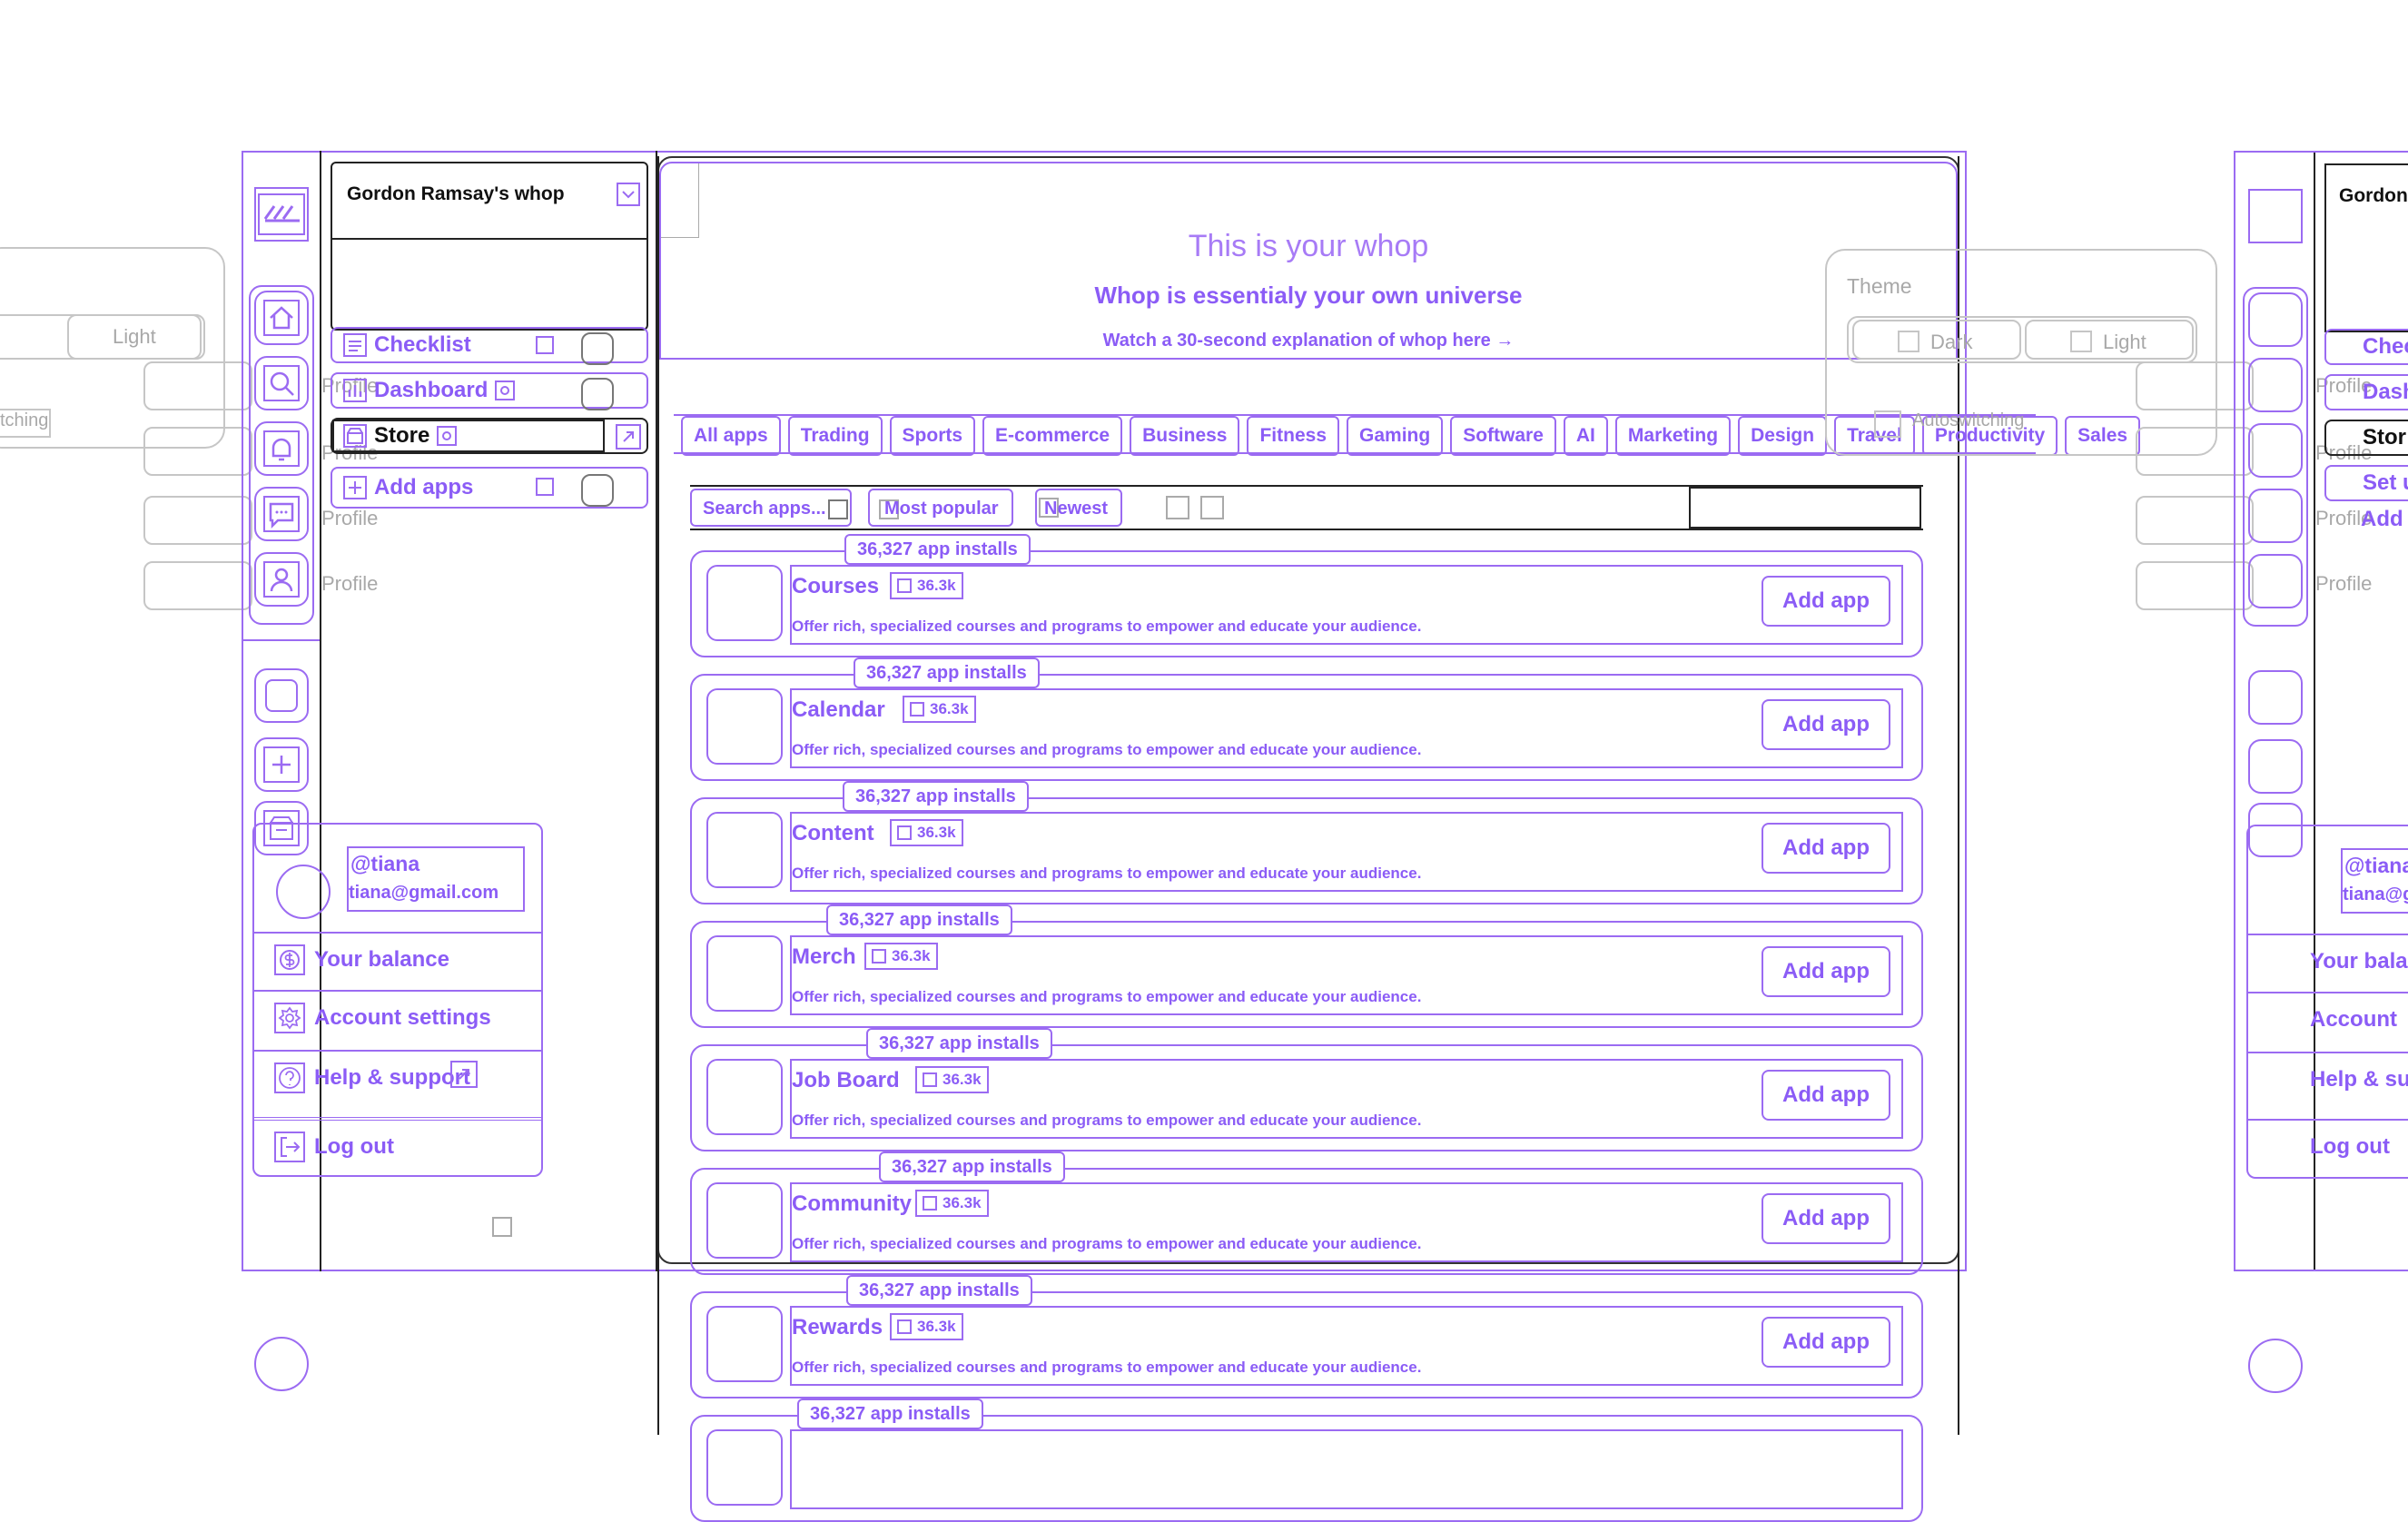 The height and width of the screenshot is (1522, 2408). I want to click on chat-icon, so click(2275, 516).